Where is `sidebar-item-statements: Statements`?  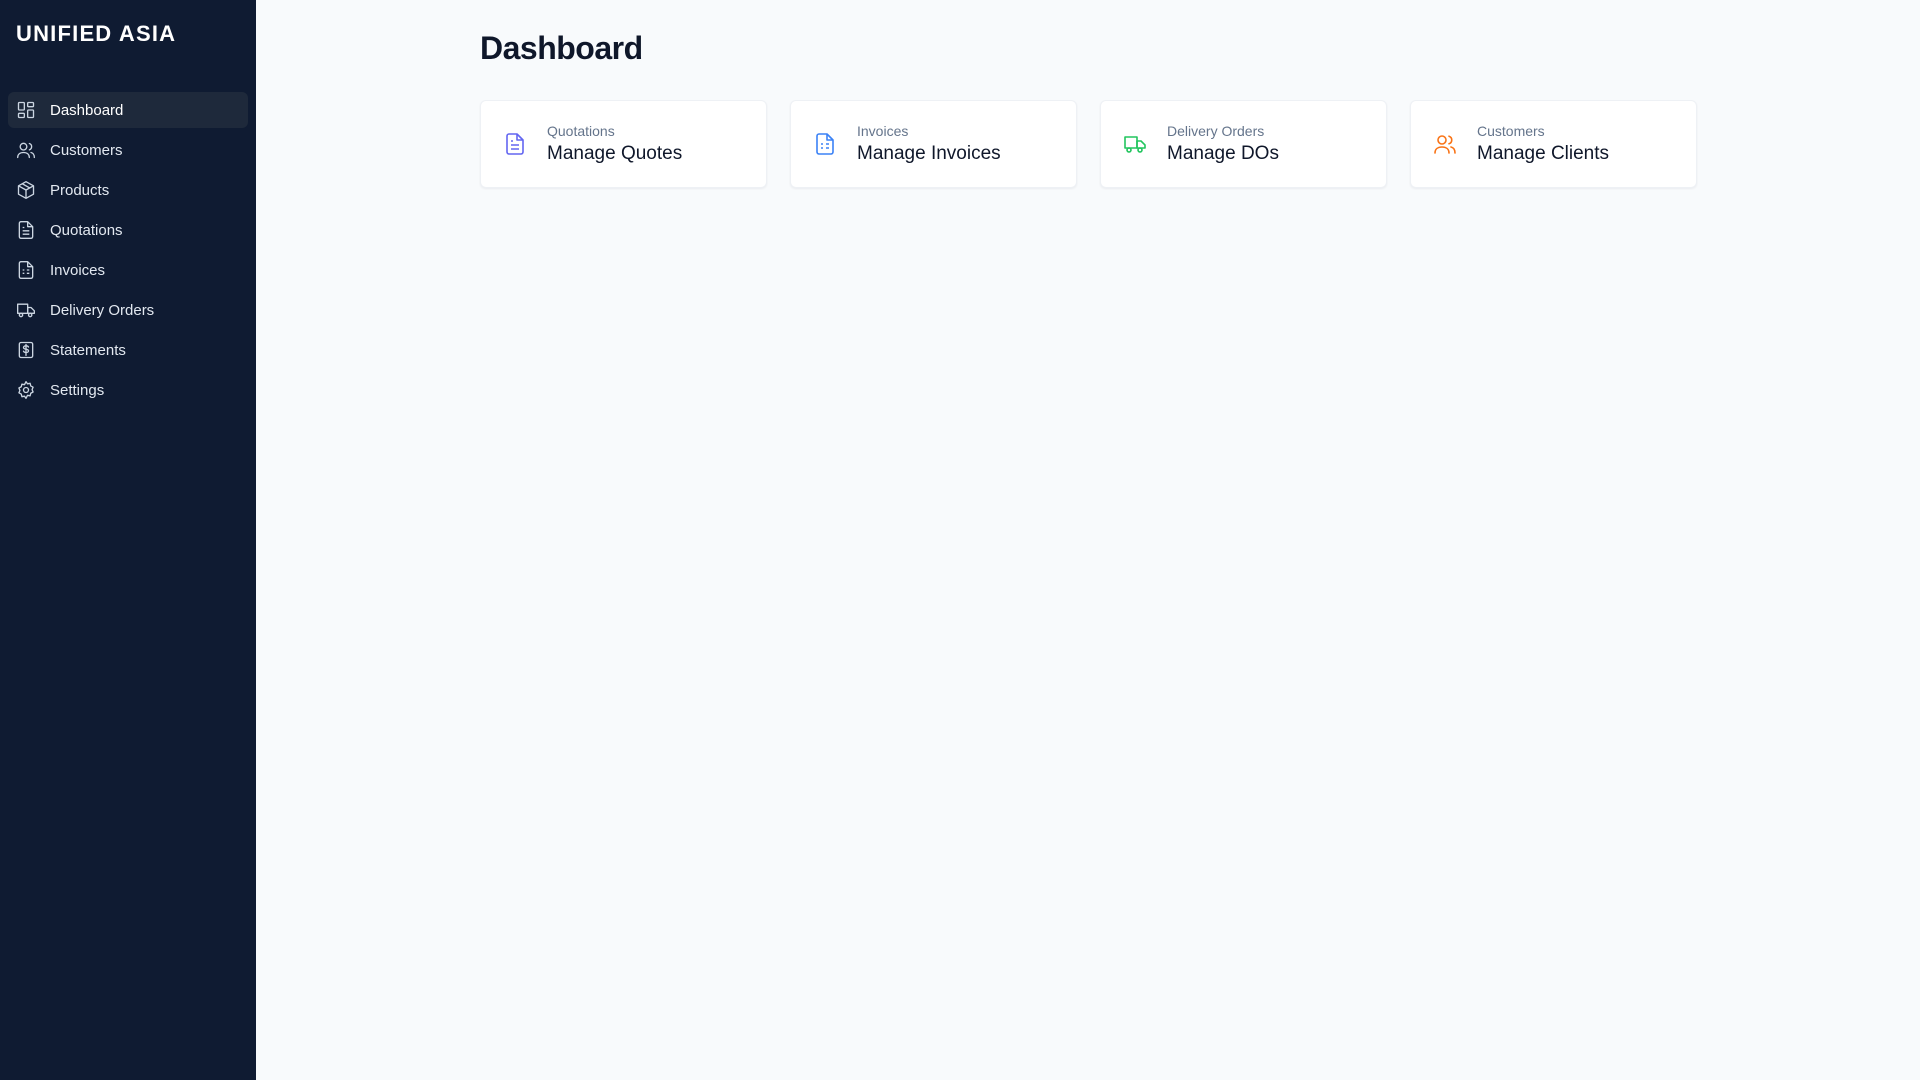
sidebar-item-statements: Statements is located at coordinates (128, 350).